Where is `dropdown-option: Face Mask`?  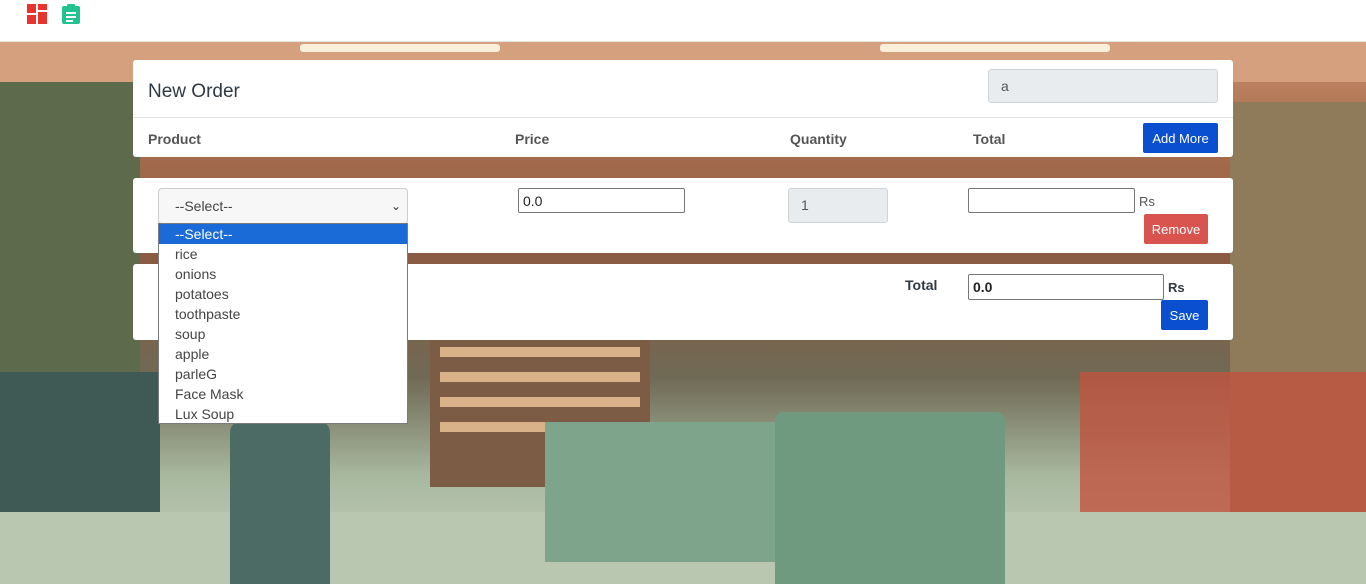 dropdown-option: Face Mask is located at coordinates (283, 394).